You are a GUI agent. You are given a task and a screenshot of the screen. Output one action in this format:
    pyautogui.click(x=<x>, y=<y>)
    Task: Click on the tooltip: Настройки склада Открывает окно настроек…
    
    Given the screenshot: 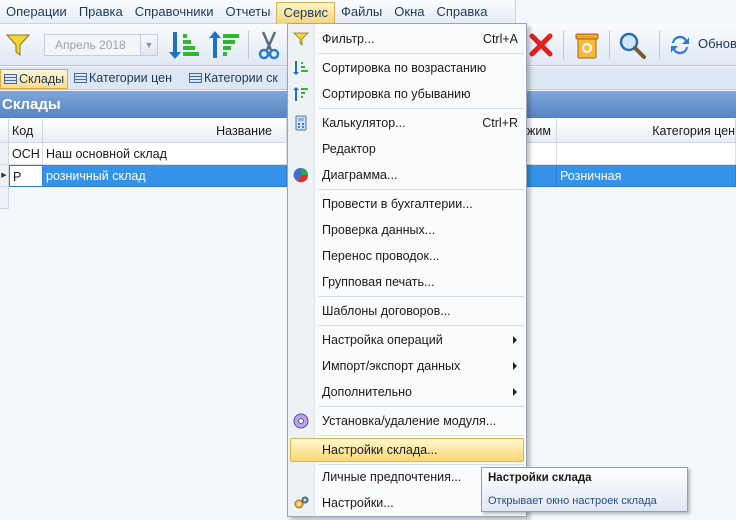 What is the action you would take?
    pyautogui.click(x=584, y=489)
    